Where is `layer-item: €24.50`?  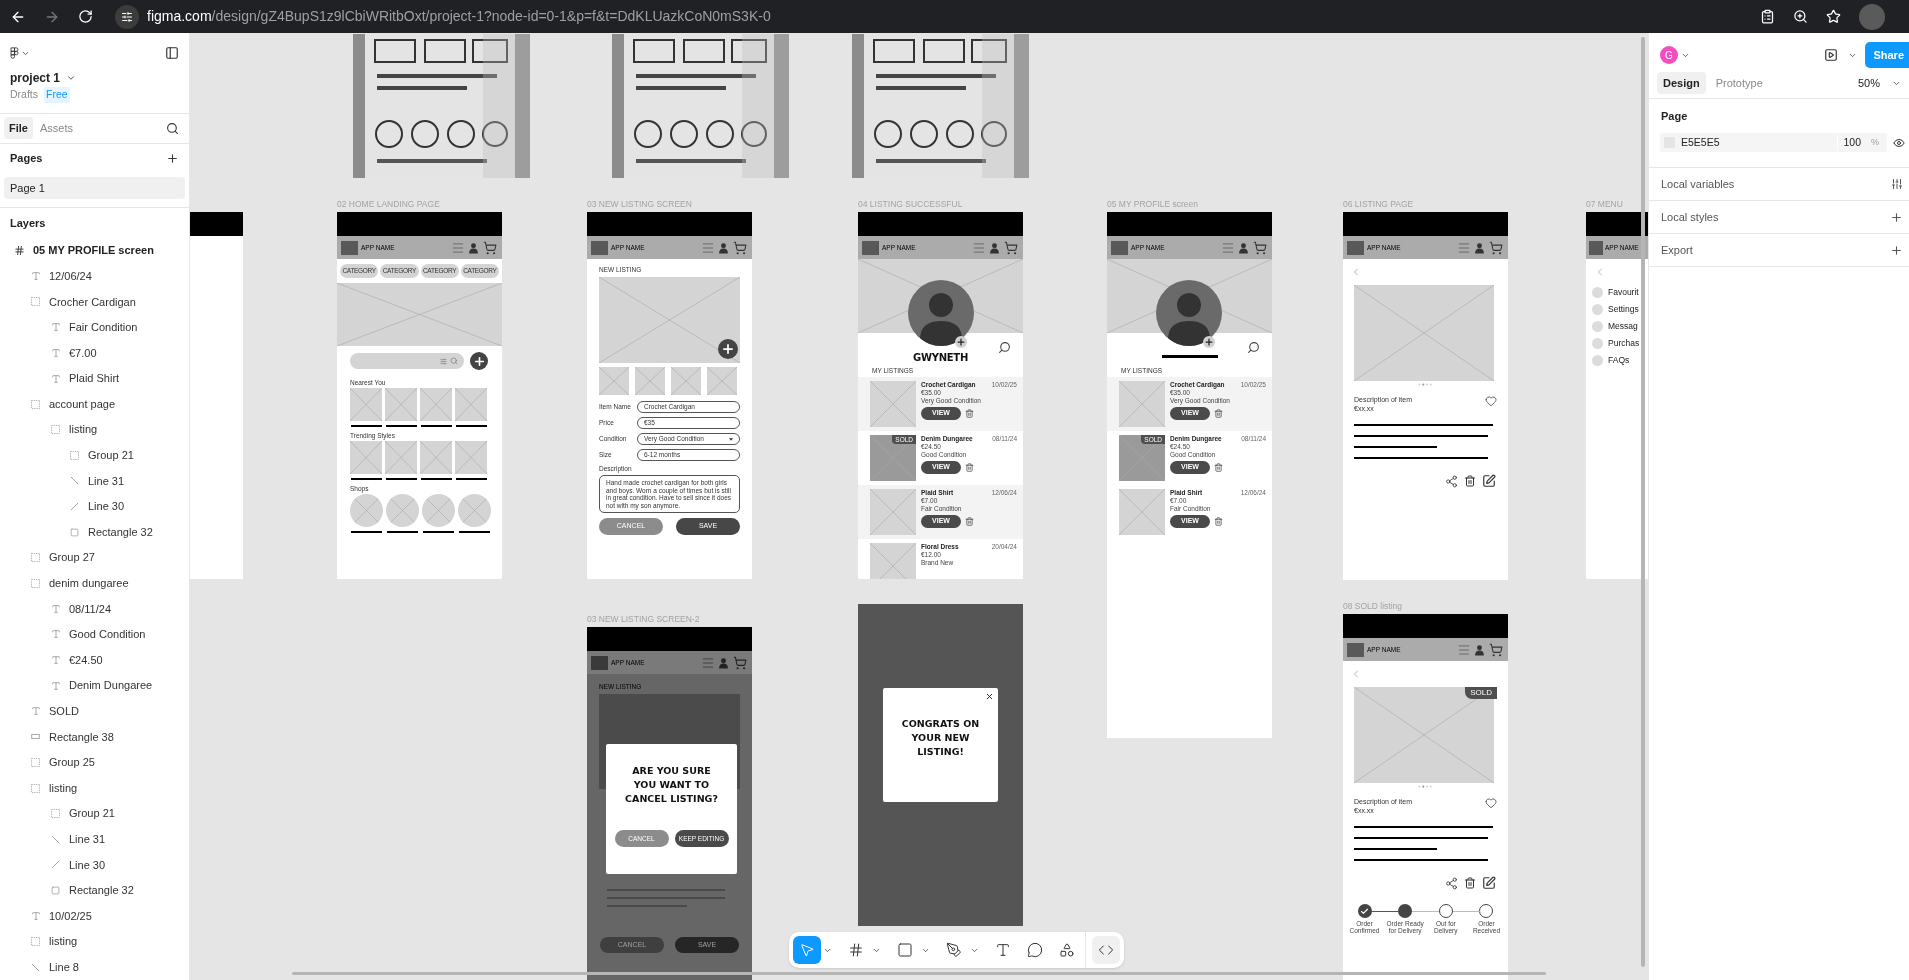
layer-item: €24.50 is located at coordinates (94, 660).